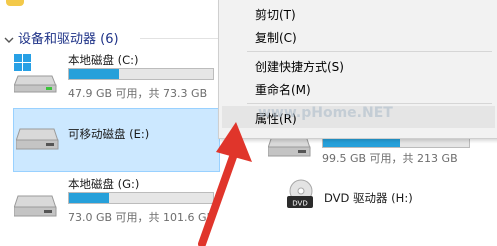  What do you see at coordinates (104, 184) in the screenshot?
I see `drive-g-label: 本地磁盘 (G:)` at bounding box center [104, 184].